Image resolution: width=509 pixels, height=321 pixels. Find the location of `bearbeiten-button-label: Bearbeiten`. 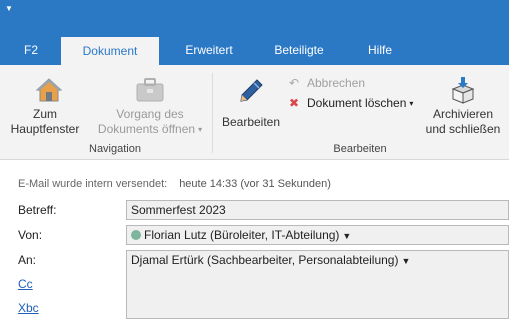

bearbeiten-button-label: Bearbeiten is located at coordinates (251, 122).